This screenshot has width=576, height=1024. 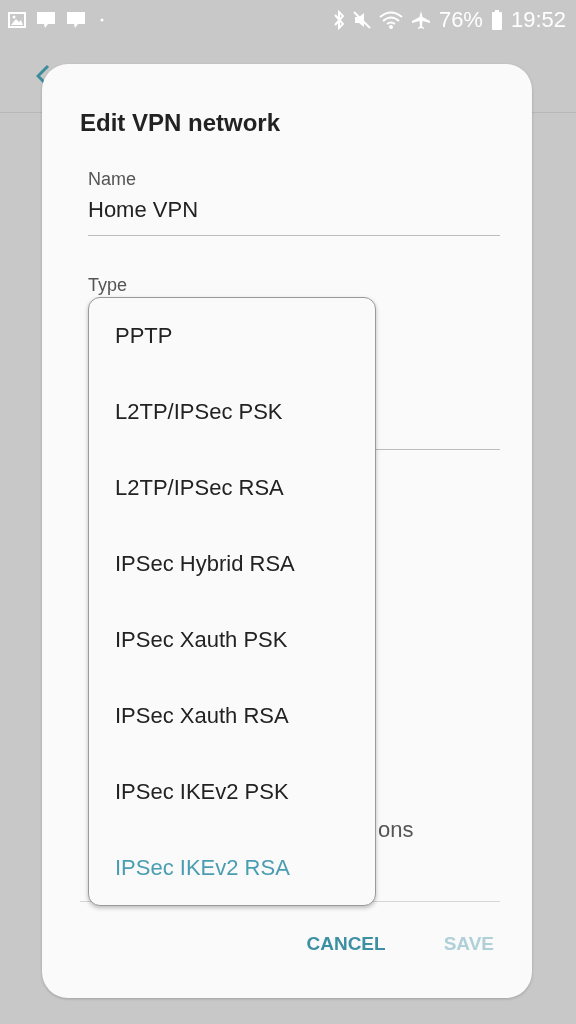 What do you see at coordinates (181, 123) in the screenshot?
I see `dialog-title: Edit VPN network` at bounding box center [181, 123].